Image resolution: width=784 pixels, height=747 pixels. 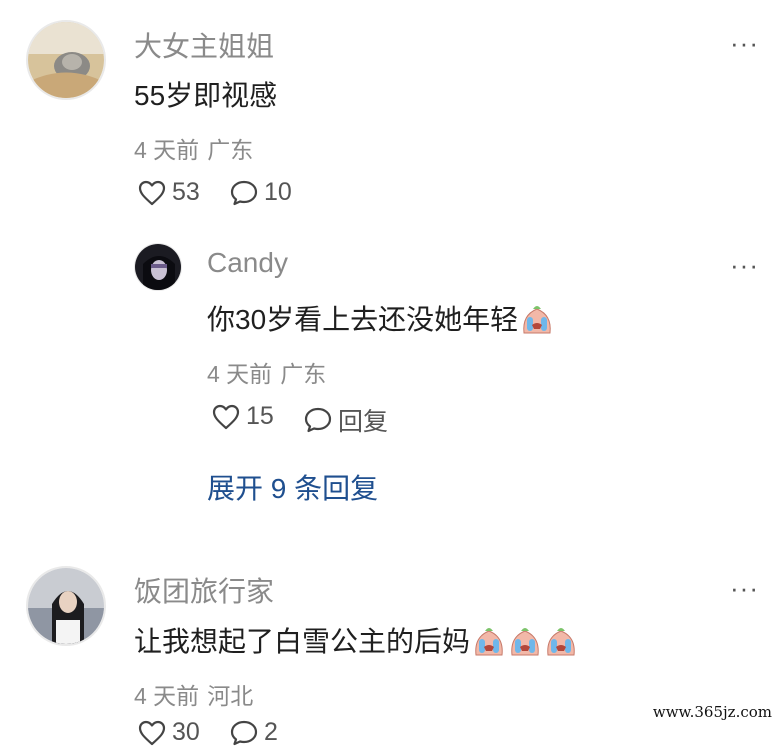 I want to click on reply-button: 2, so click(x=254, y=732).